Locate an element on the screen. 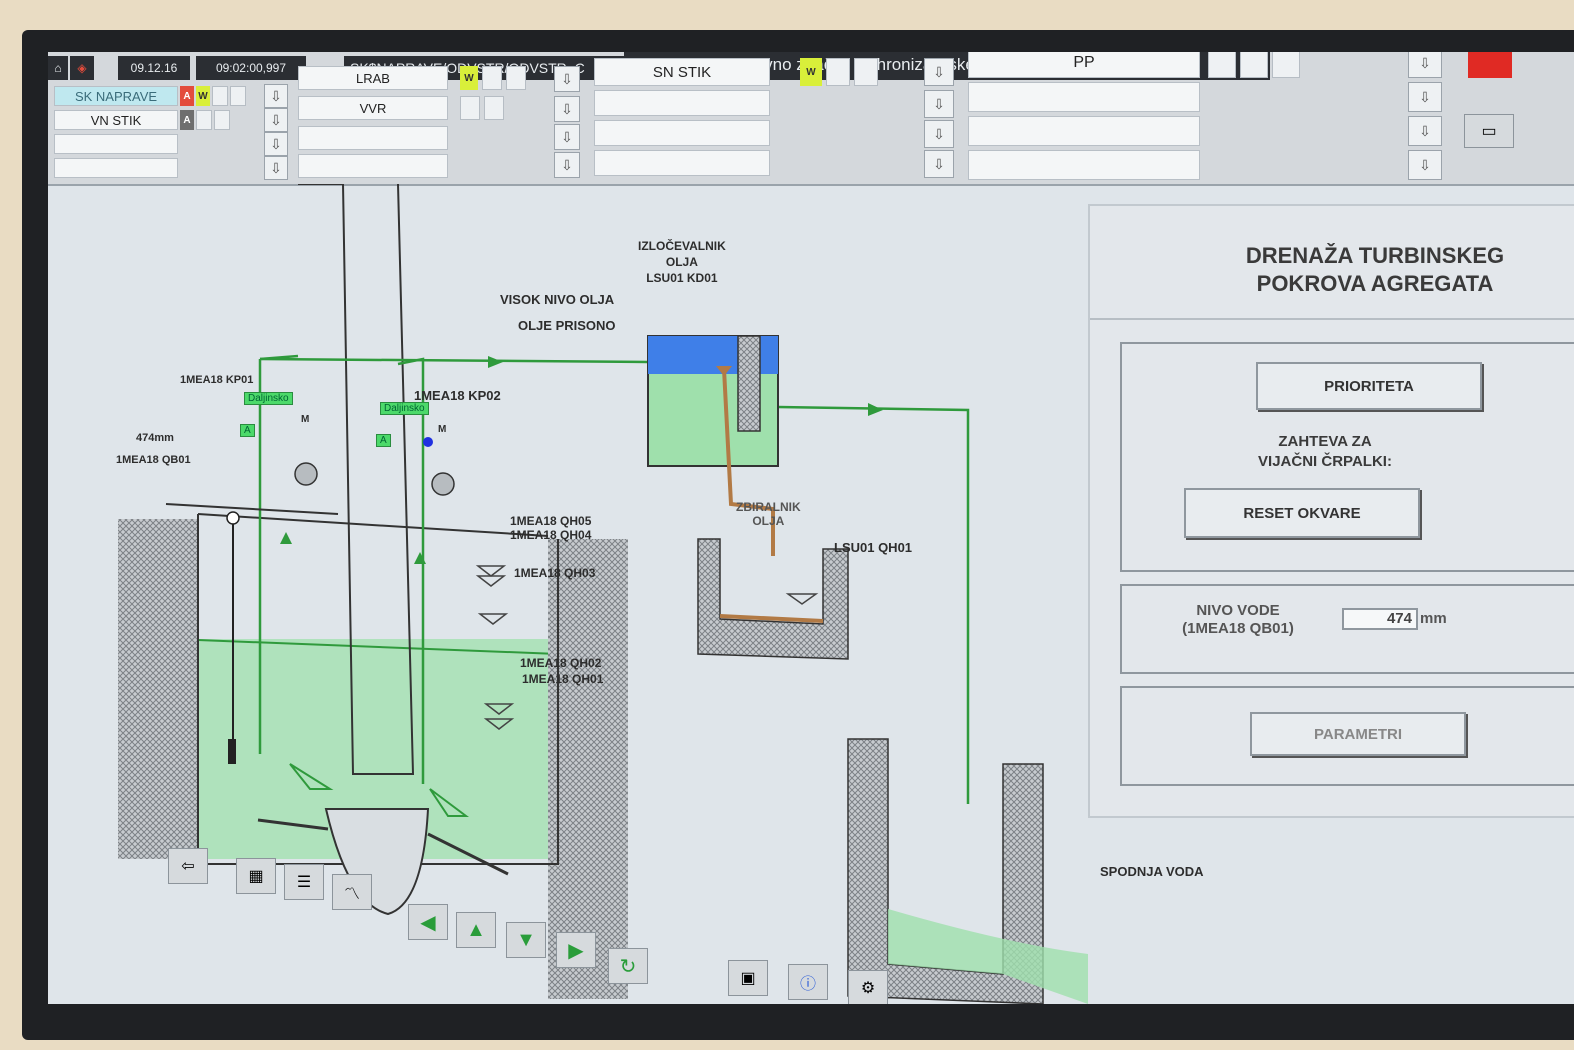  date-display: 09.12.16 is located at coordinates (154, 68).